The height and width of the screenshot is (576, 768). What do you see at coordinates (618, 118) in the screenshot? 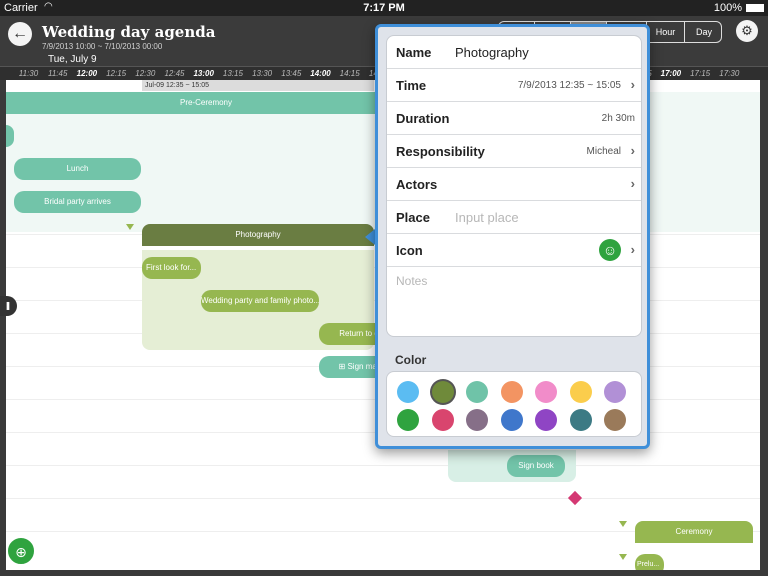
I see `duration-value: 2h 30m` at bounding box center [618, 118].